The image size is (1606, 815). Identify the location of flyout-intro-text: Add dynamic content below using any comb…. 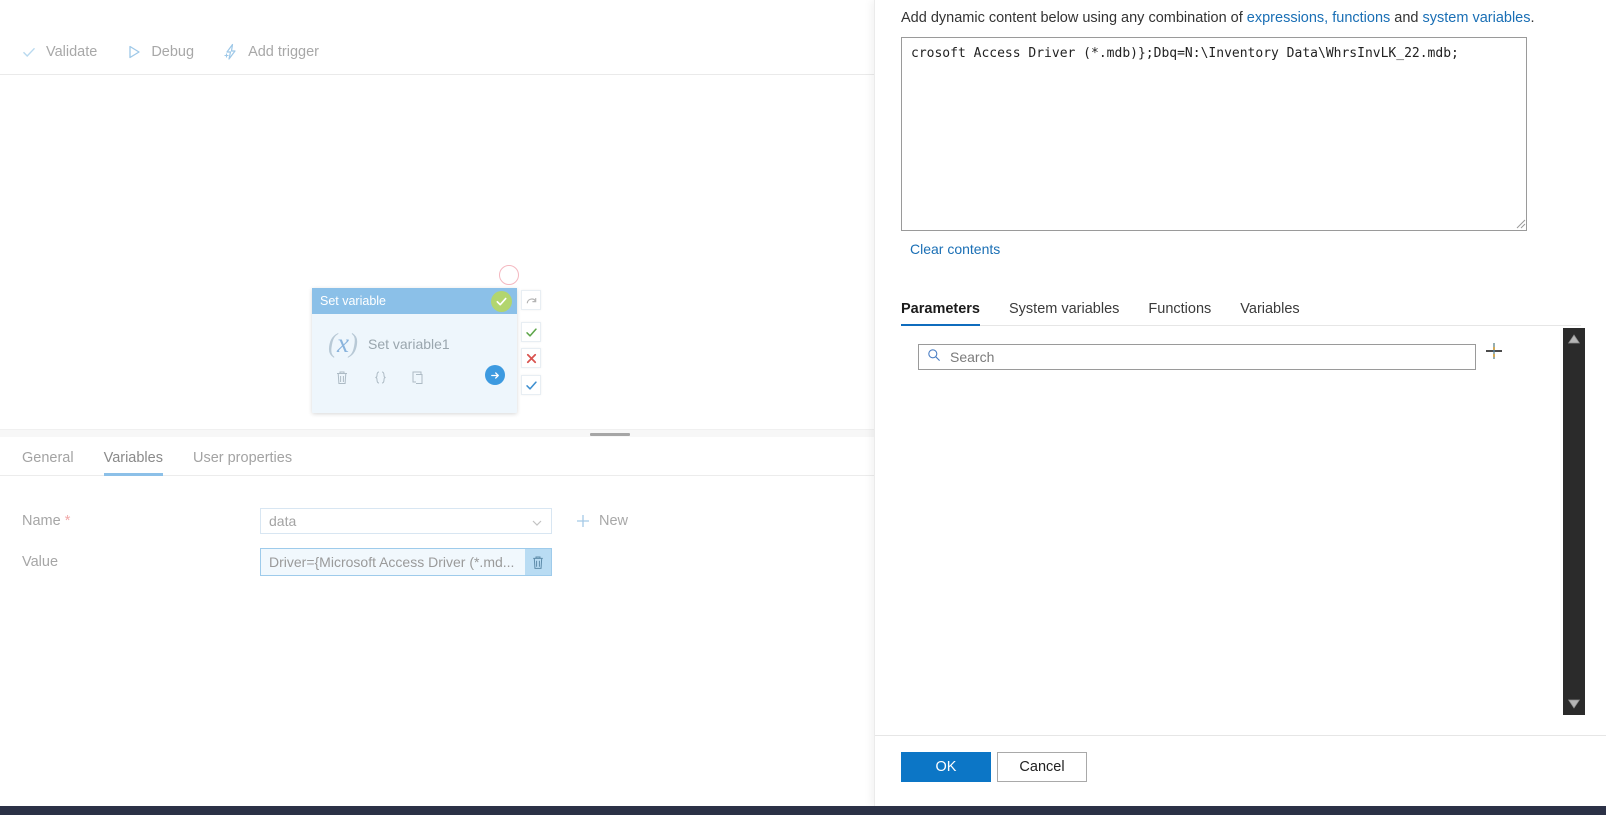
(1226, 18).